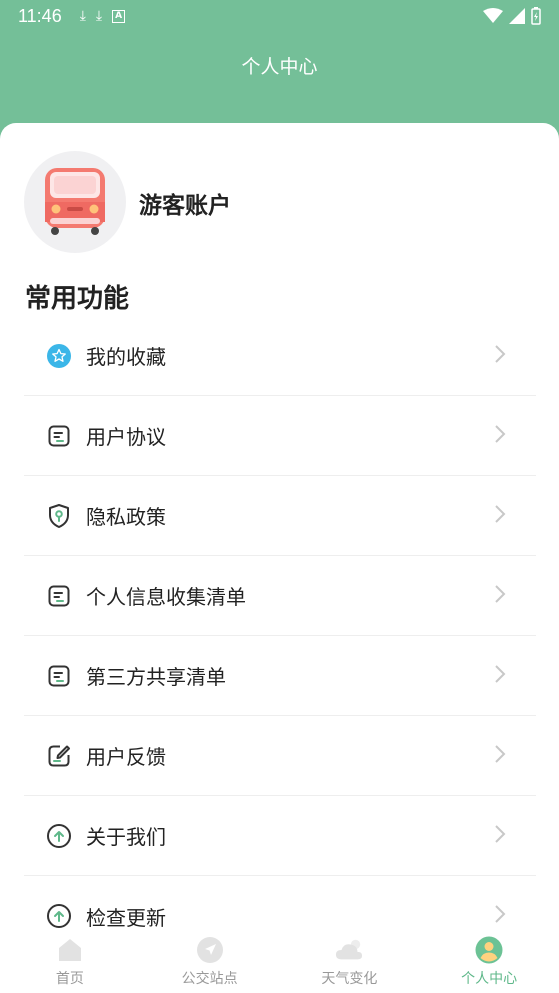 This screenshot has width=559, height=993. What do you see at coordinates (349, 950) in the screenshot?
I see `cloud-icon` at bounding box center [349, 950].